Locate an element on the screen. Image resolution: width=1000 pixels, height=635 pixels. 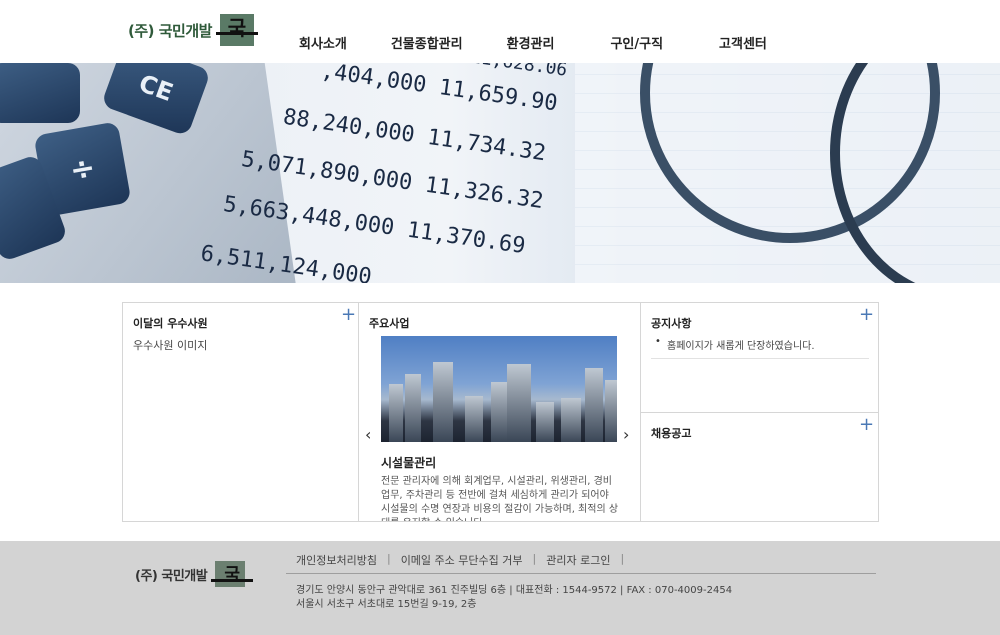
logo-mark-icon: 국 is located at coordinates (236, 30).